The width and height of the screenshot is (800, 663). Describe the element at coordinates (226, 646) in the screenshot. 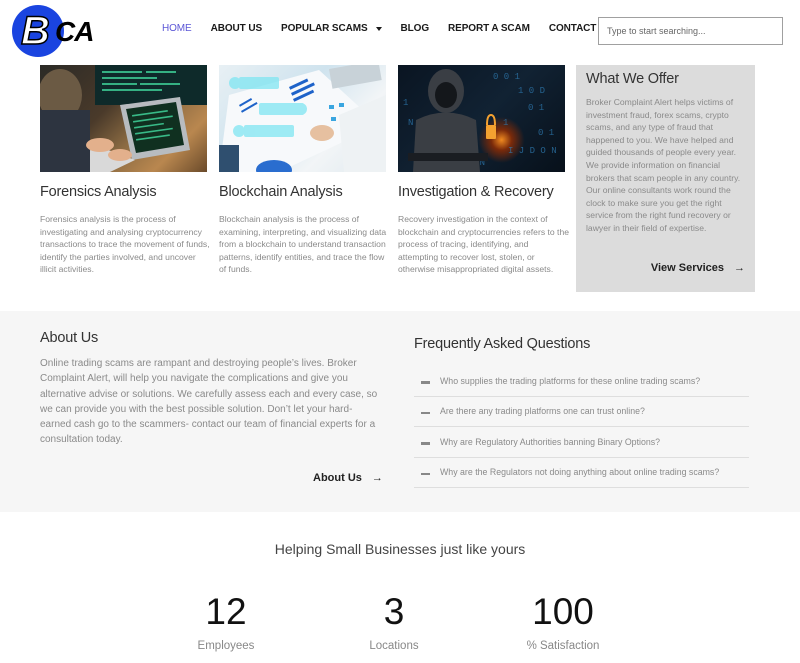

I see `stat-label: Employees` at that location.